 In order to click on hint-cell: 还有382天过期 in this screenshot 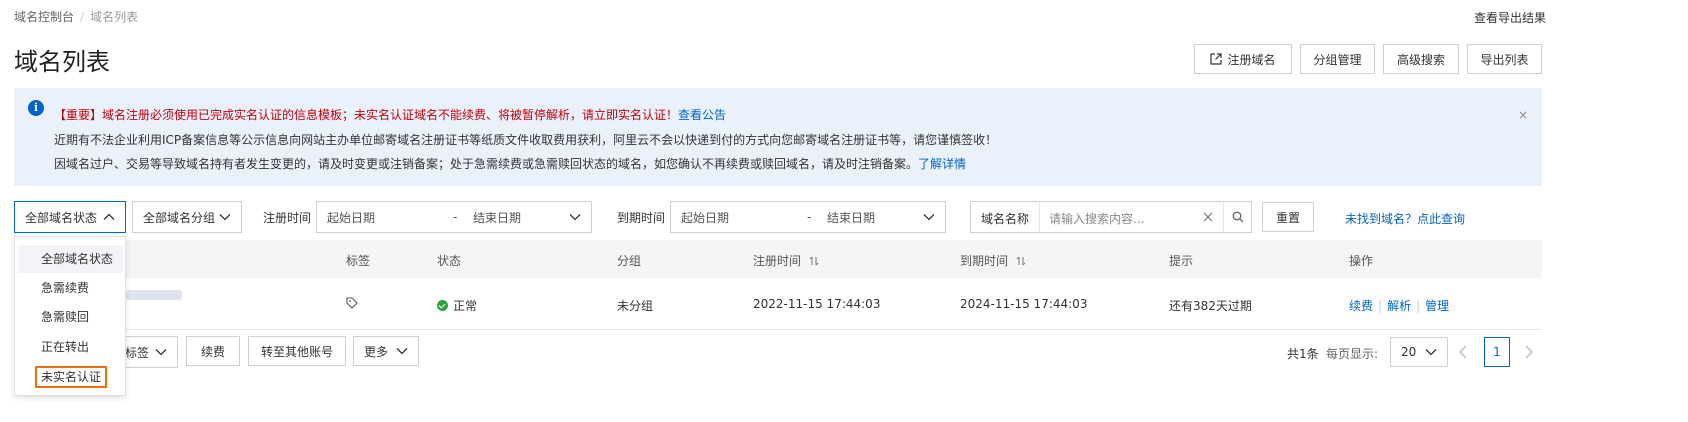, I will do `click(1210, 306)`.